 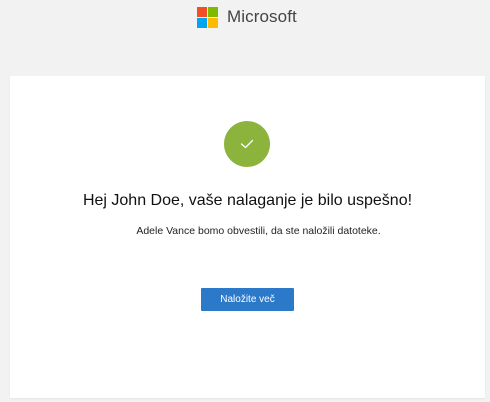 I want to click on logo-square-red, so click(x=202, y=11).